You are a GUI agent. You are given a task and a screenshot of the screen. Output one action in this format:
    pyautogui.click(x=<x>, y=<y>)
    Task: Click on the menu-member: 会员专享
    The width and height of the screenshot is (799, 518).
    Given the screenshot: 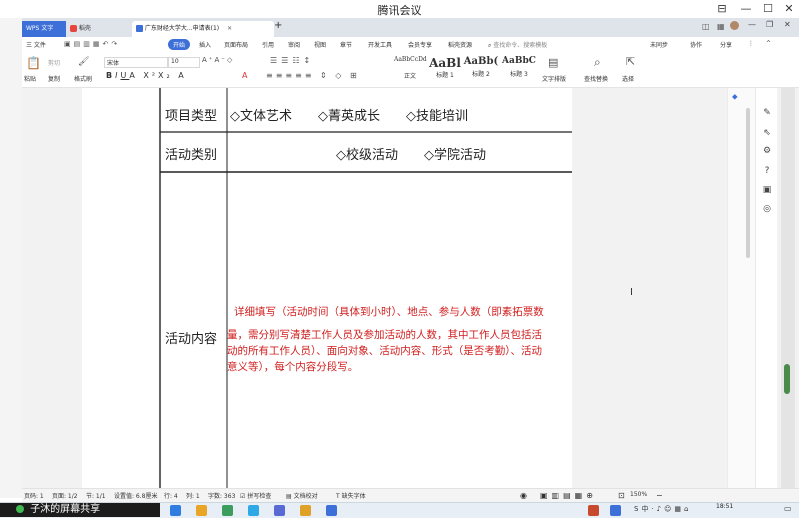 What is the action you would take?
    pyautogui.click(x=420, y=44)
    